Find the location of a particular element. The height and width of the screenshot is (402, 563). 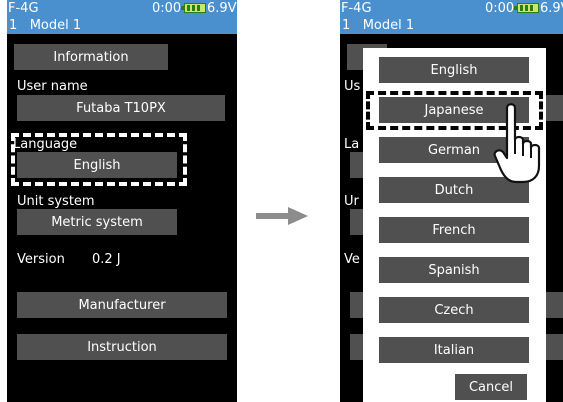

pointing-hand-icon is located at coordinates (517, 143).